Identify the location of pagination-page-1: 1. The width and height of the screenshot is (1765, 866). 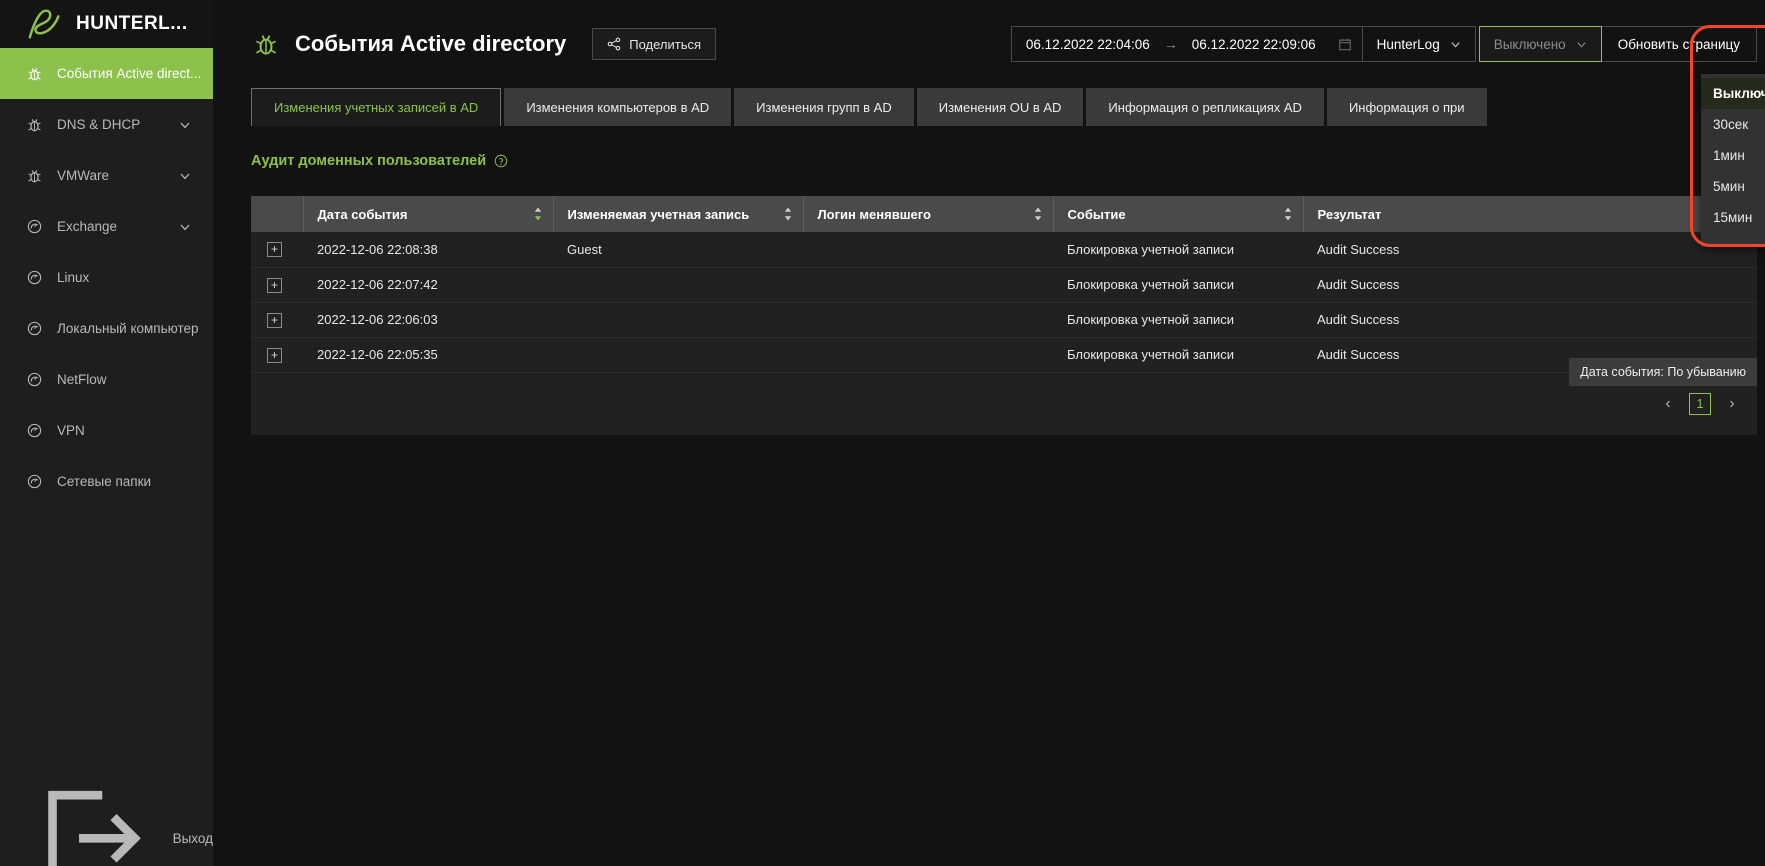
(1700, 403).